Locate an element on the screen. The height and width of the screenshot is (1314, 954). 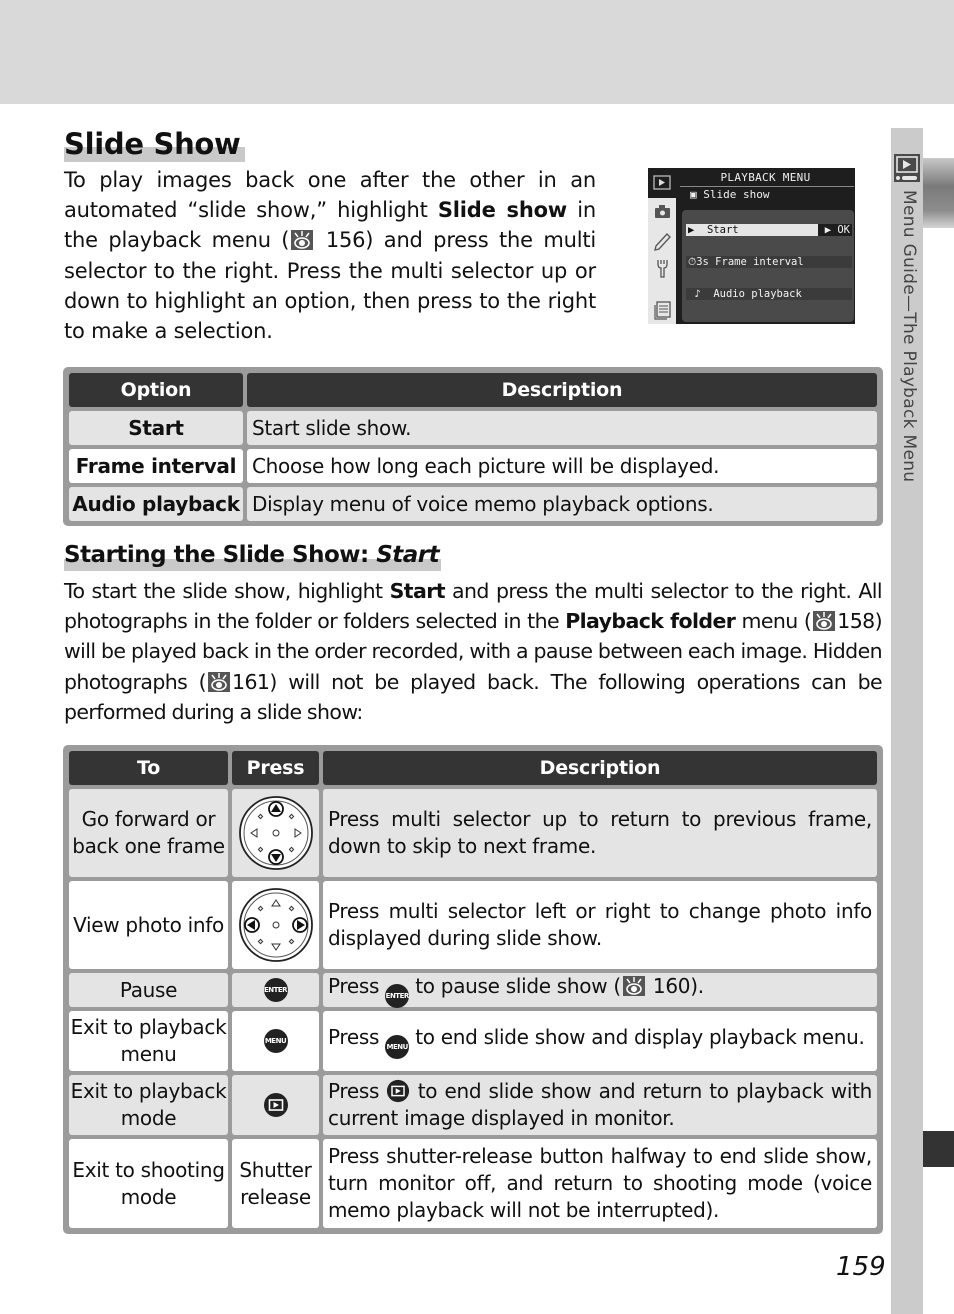
body-text: menu ( is located at coordinates (773, 621).